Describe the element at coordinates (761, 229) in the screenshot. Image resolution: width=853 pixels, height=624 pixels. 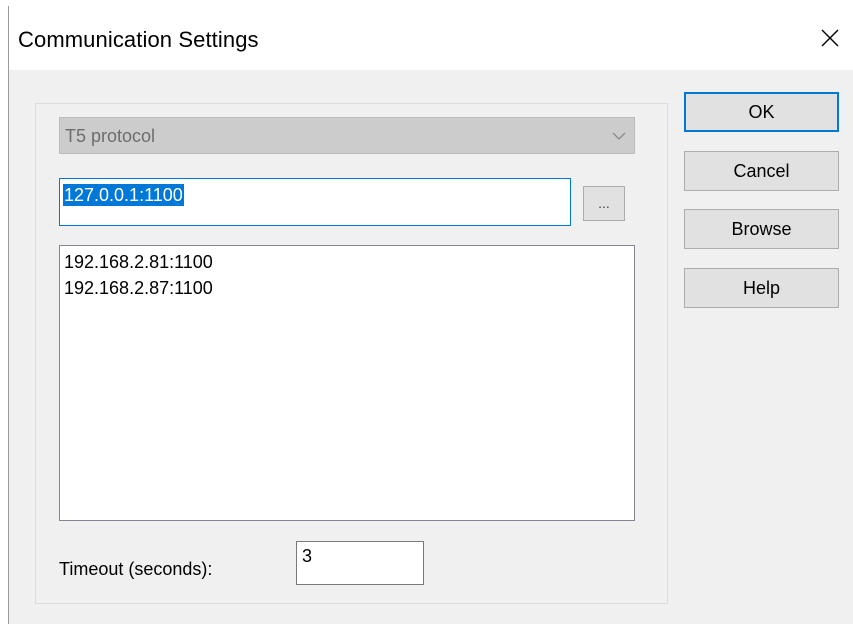
I see `browse-button: Browse` at that location.